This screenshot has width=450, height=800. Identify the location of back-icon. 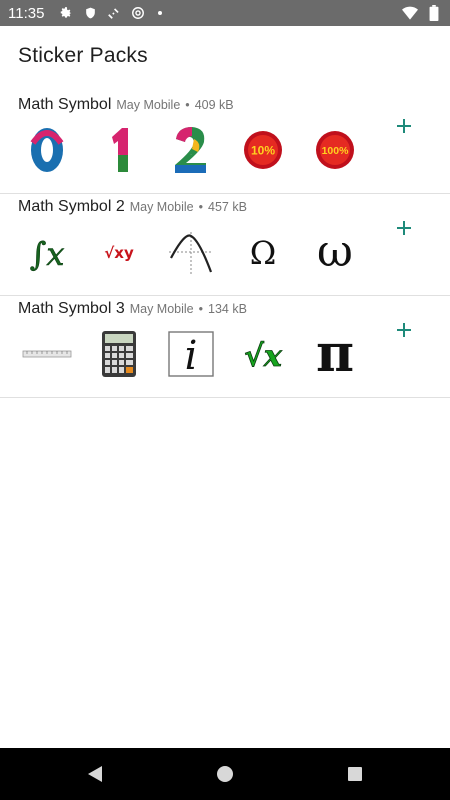
(95, 774).